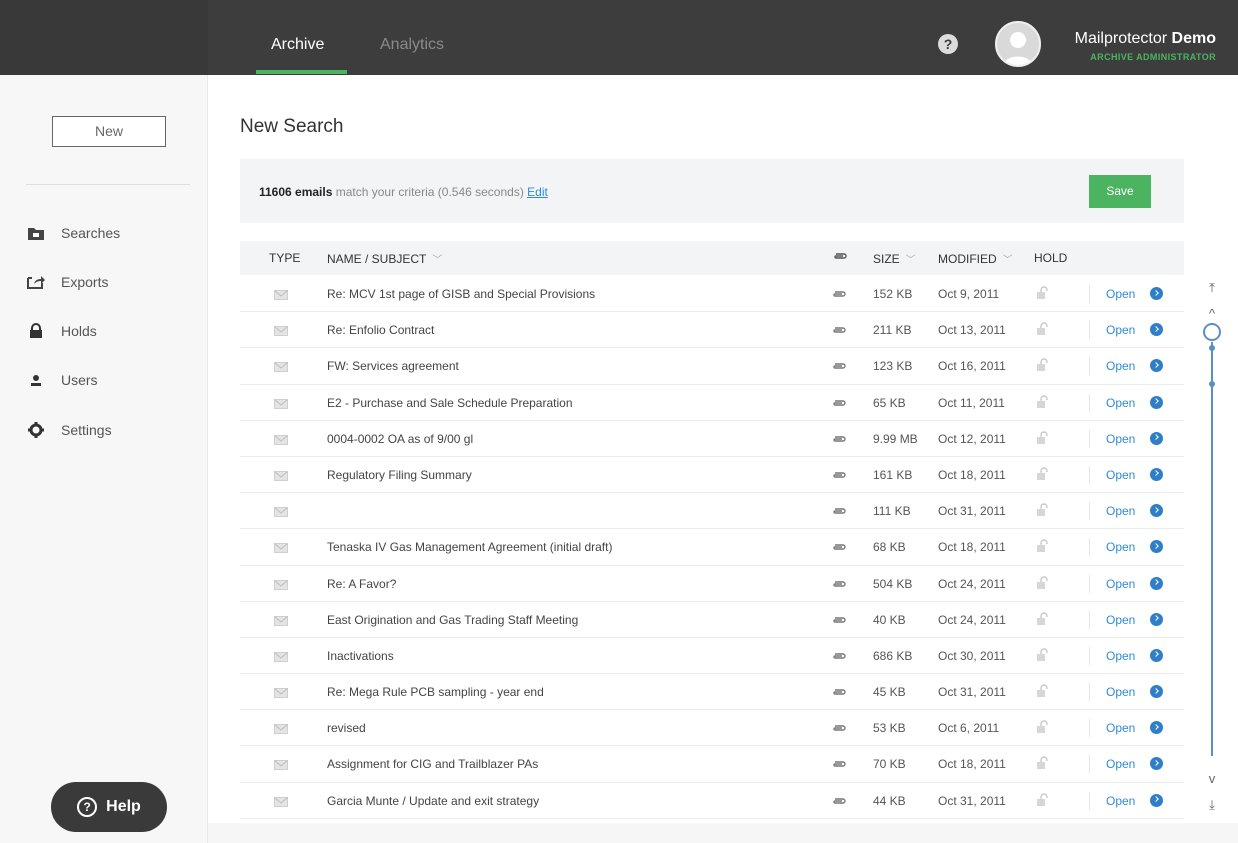  Describe the element at coordinates (712, 728) in the screenshot. I see `table-row: revised 53 KB Oct 6, 2011 Open` at that location.